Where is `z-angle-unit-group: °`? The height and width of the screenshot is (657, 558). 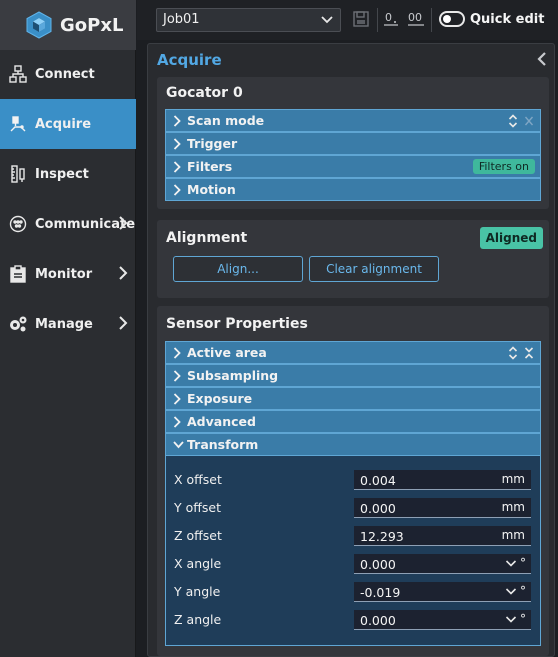
z-angle-unit-group: ° is located at coordinates (515, 619).